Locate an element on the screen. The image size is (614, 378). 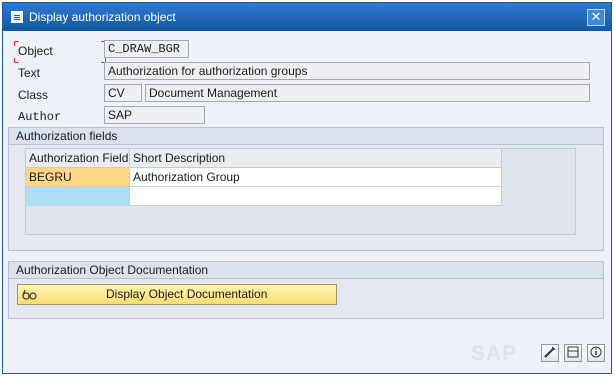
object-field: C_DRAW_BGR is located at coordinates (146, 49).